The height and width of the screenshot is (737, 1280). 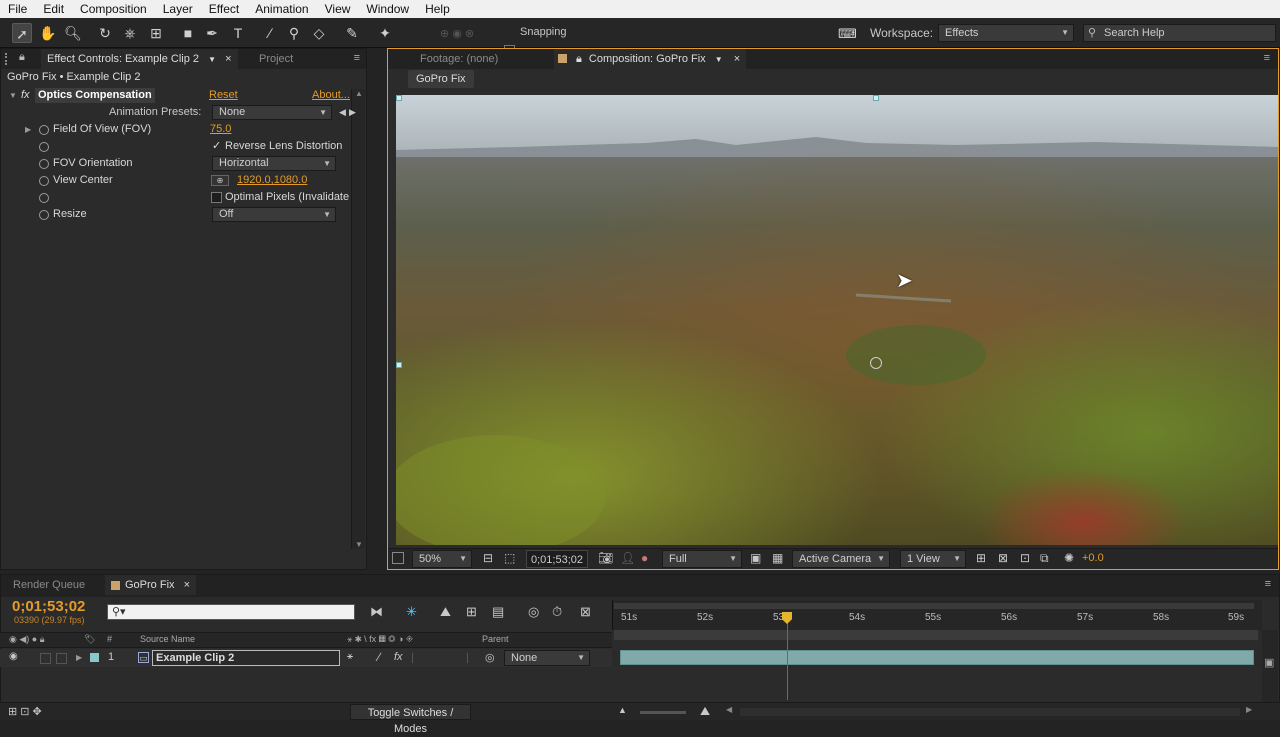 I want to click on zoom-dropdown: 50% ▼, so click(x=442, y=559).